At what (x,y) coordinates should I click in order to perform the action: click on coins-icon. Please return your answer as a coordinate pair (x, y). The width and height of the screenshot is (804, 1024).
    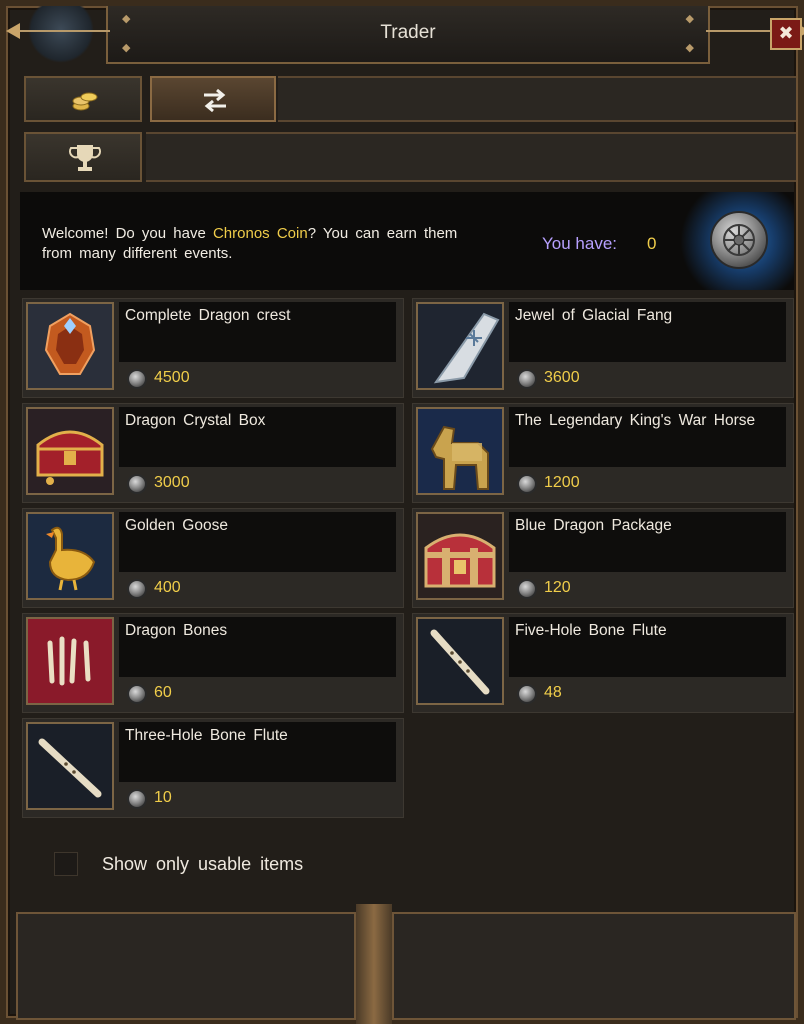
    Looking at the image, I should click on (85, 101).